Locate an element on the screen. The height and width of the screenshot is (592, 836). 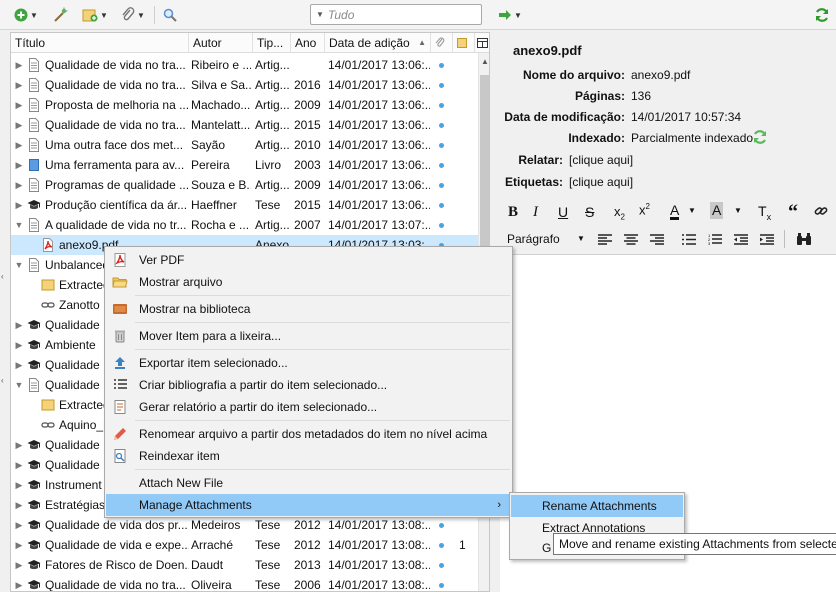
highlight-color-button: A is located at coordinates (717, 210).